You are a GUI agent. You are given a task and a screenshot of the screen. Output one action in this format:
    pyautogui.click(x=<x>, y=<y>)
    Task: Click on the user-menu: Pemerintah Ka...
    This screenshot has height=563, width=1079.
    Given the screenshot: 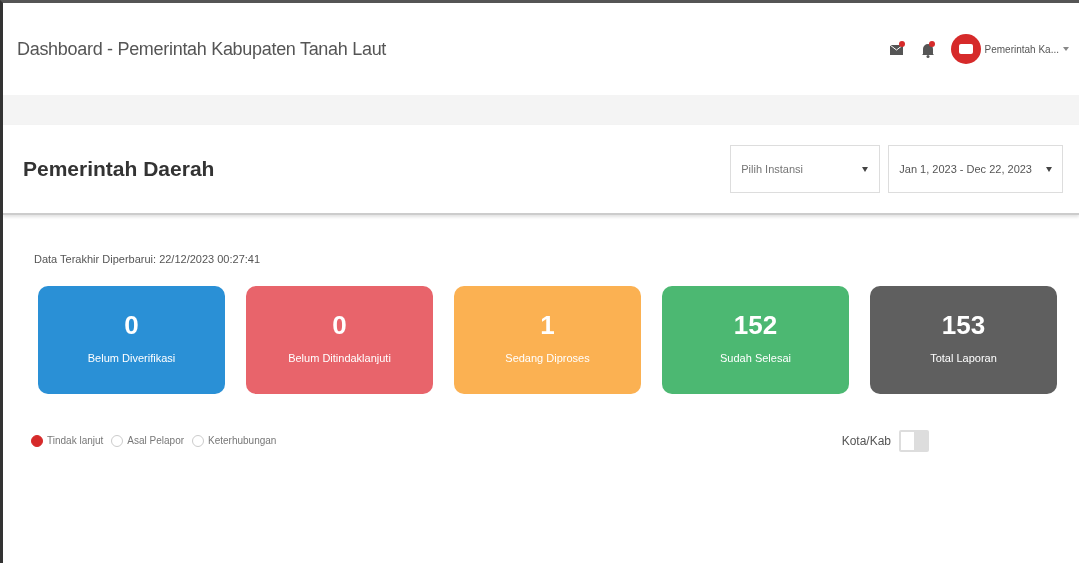 What is the action you would take?
    pyautogui.click(x=1021, y=49)
    